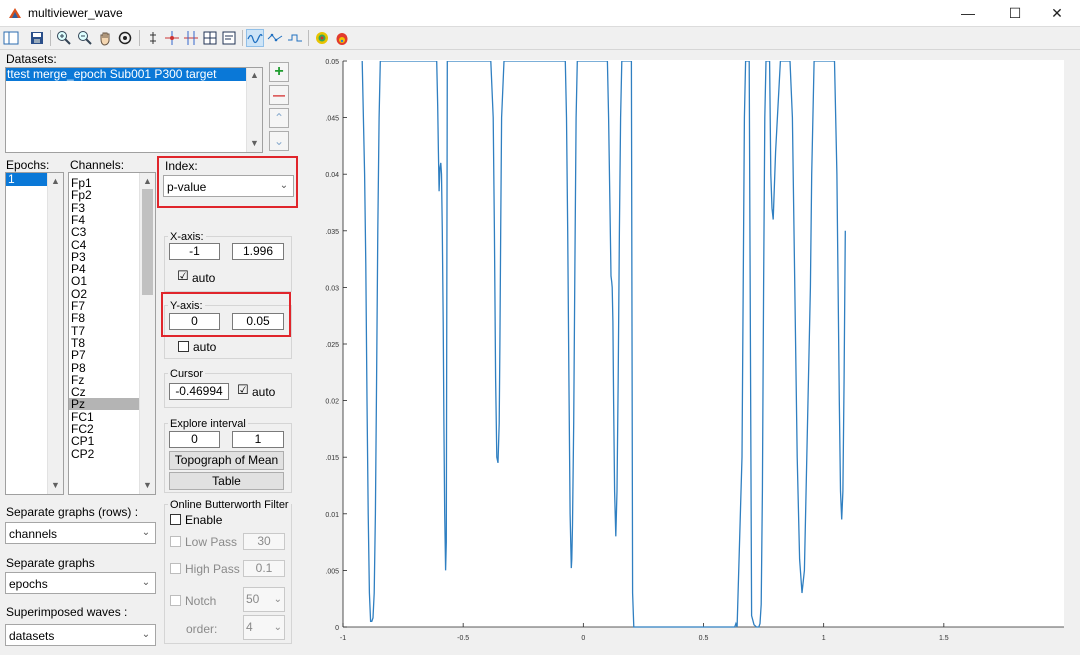 The height and width of the screenshot is (655, 1080). I want to click on channel-item: FC1, so click(105, 417).